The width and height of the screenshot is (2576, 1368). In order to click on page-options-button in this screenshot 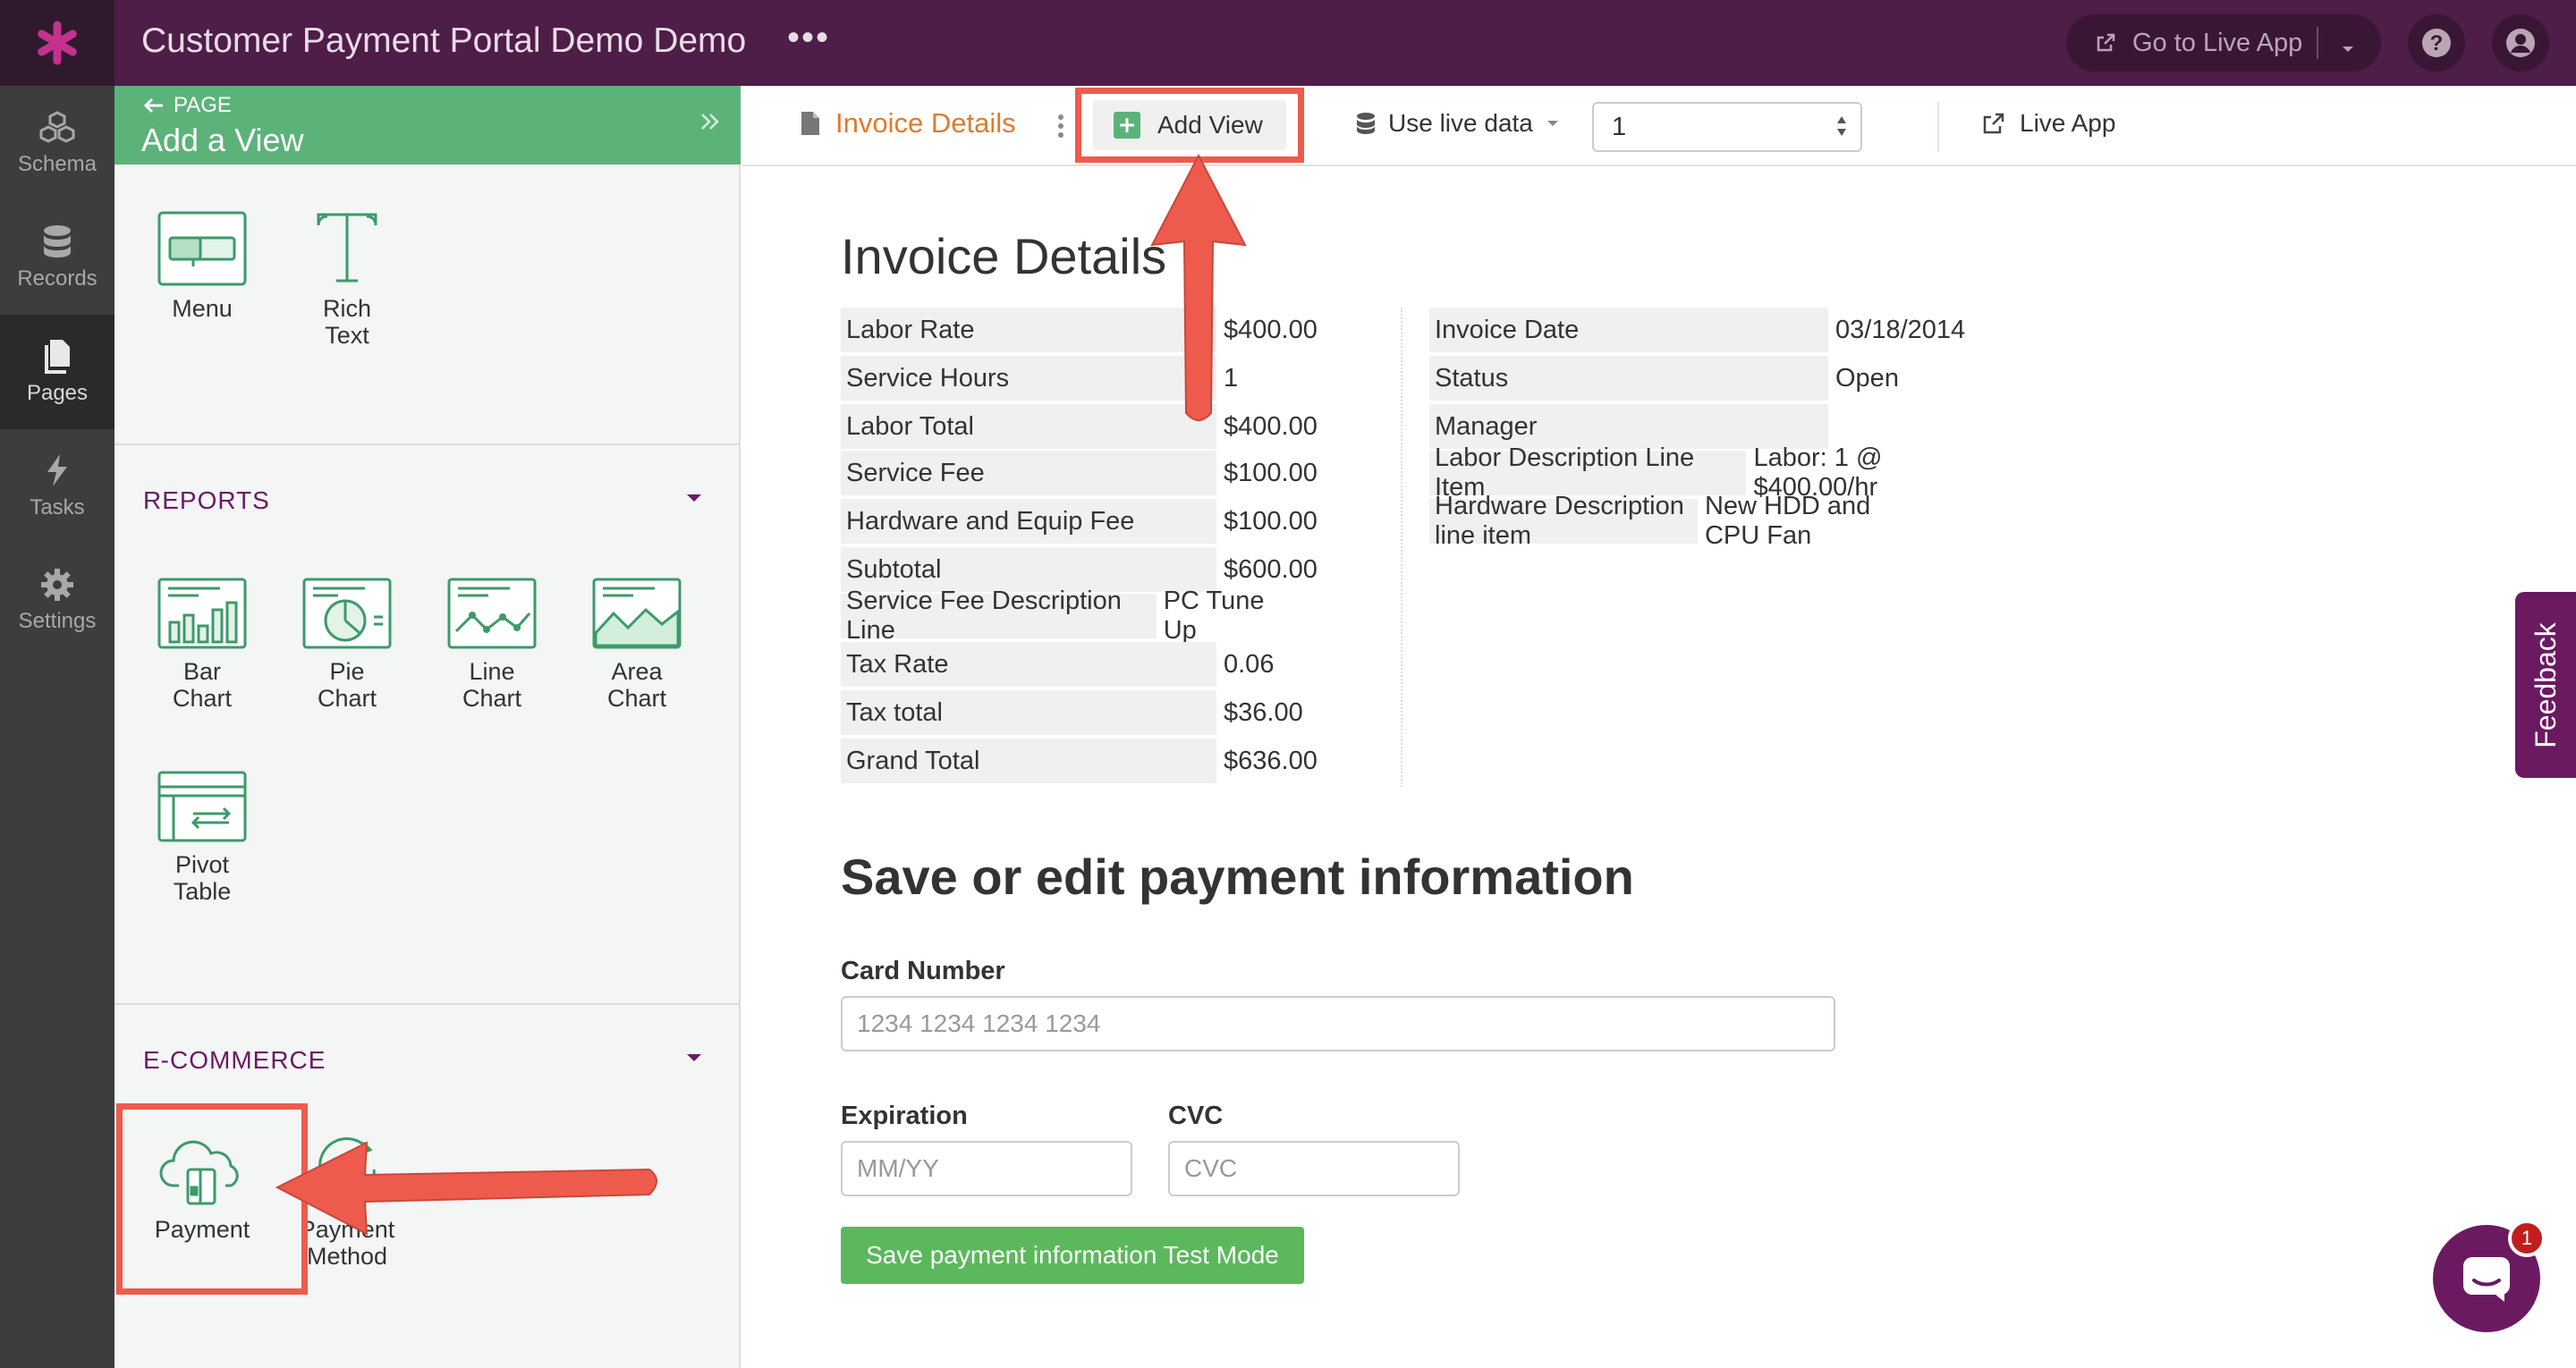, I will do `click(1060, 128)`.